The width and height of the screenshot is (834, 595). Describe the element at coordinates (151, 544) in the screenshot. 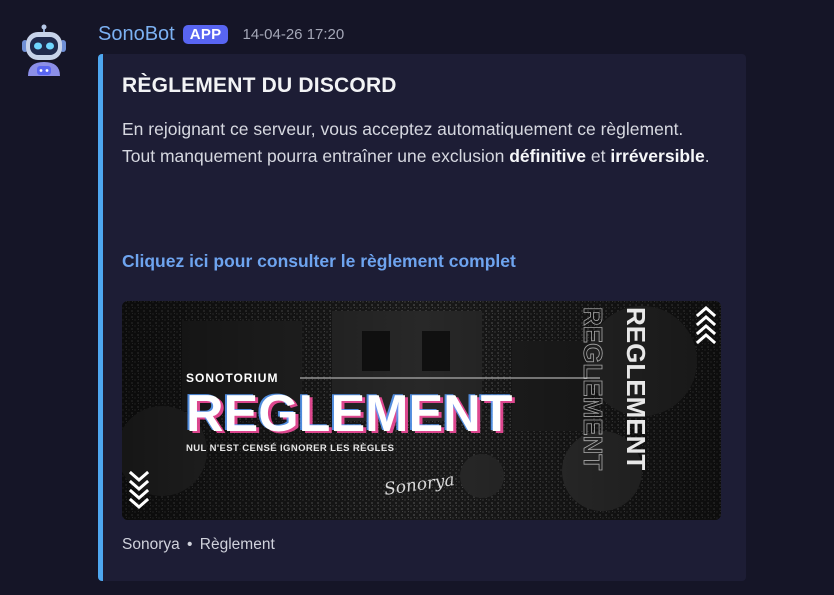

I see `footer-server: Sonorya` at that location.